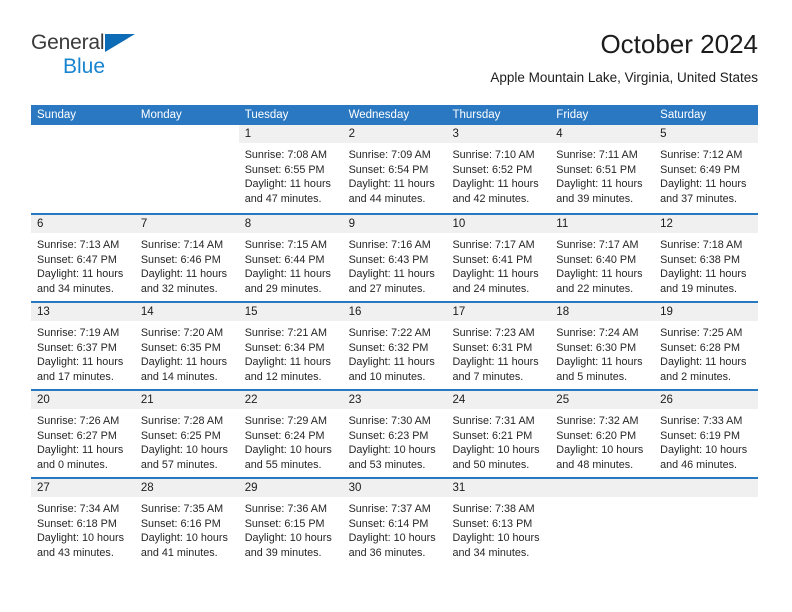  What do you see at coordinates (78, 421) in the screenshot?
I see `sunrise-text: Sunrise: 7:26 AM` at bounding box center [78, 421].